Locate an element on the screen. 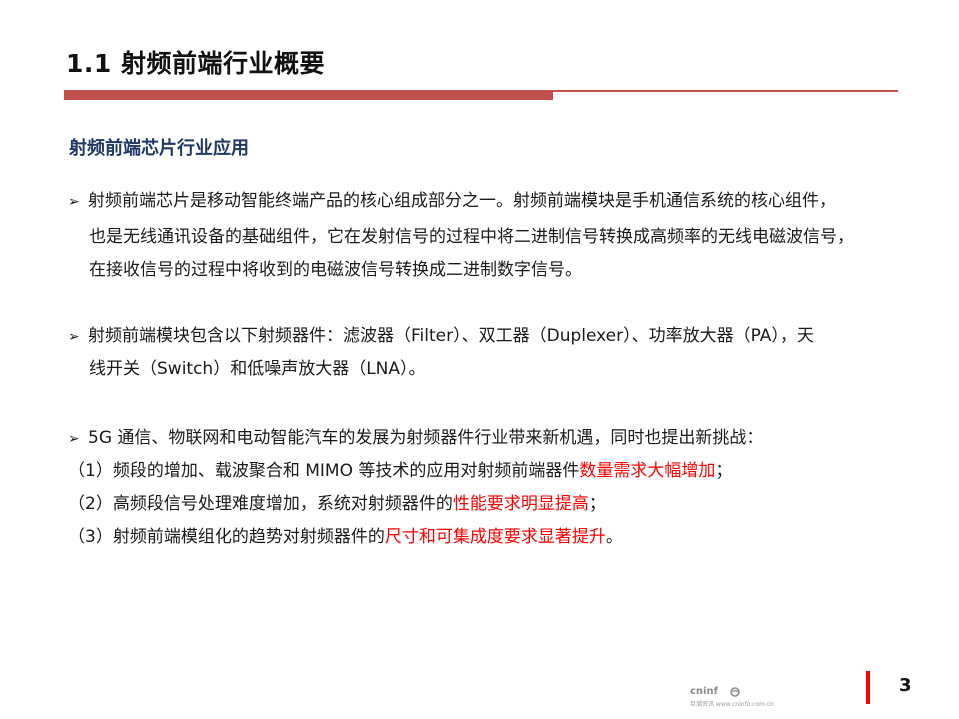  page-number: 3 is located at coordinates (905, 685).